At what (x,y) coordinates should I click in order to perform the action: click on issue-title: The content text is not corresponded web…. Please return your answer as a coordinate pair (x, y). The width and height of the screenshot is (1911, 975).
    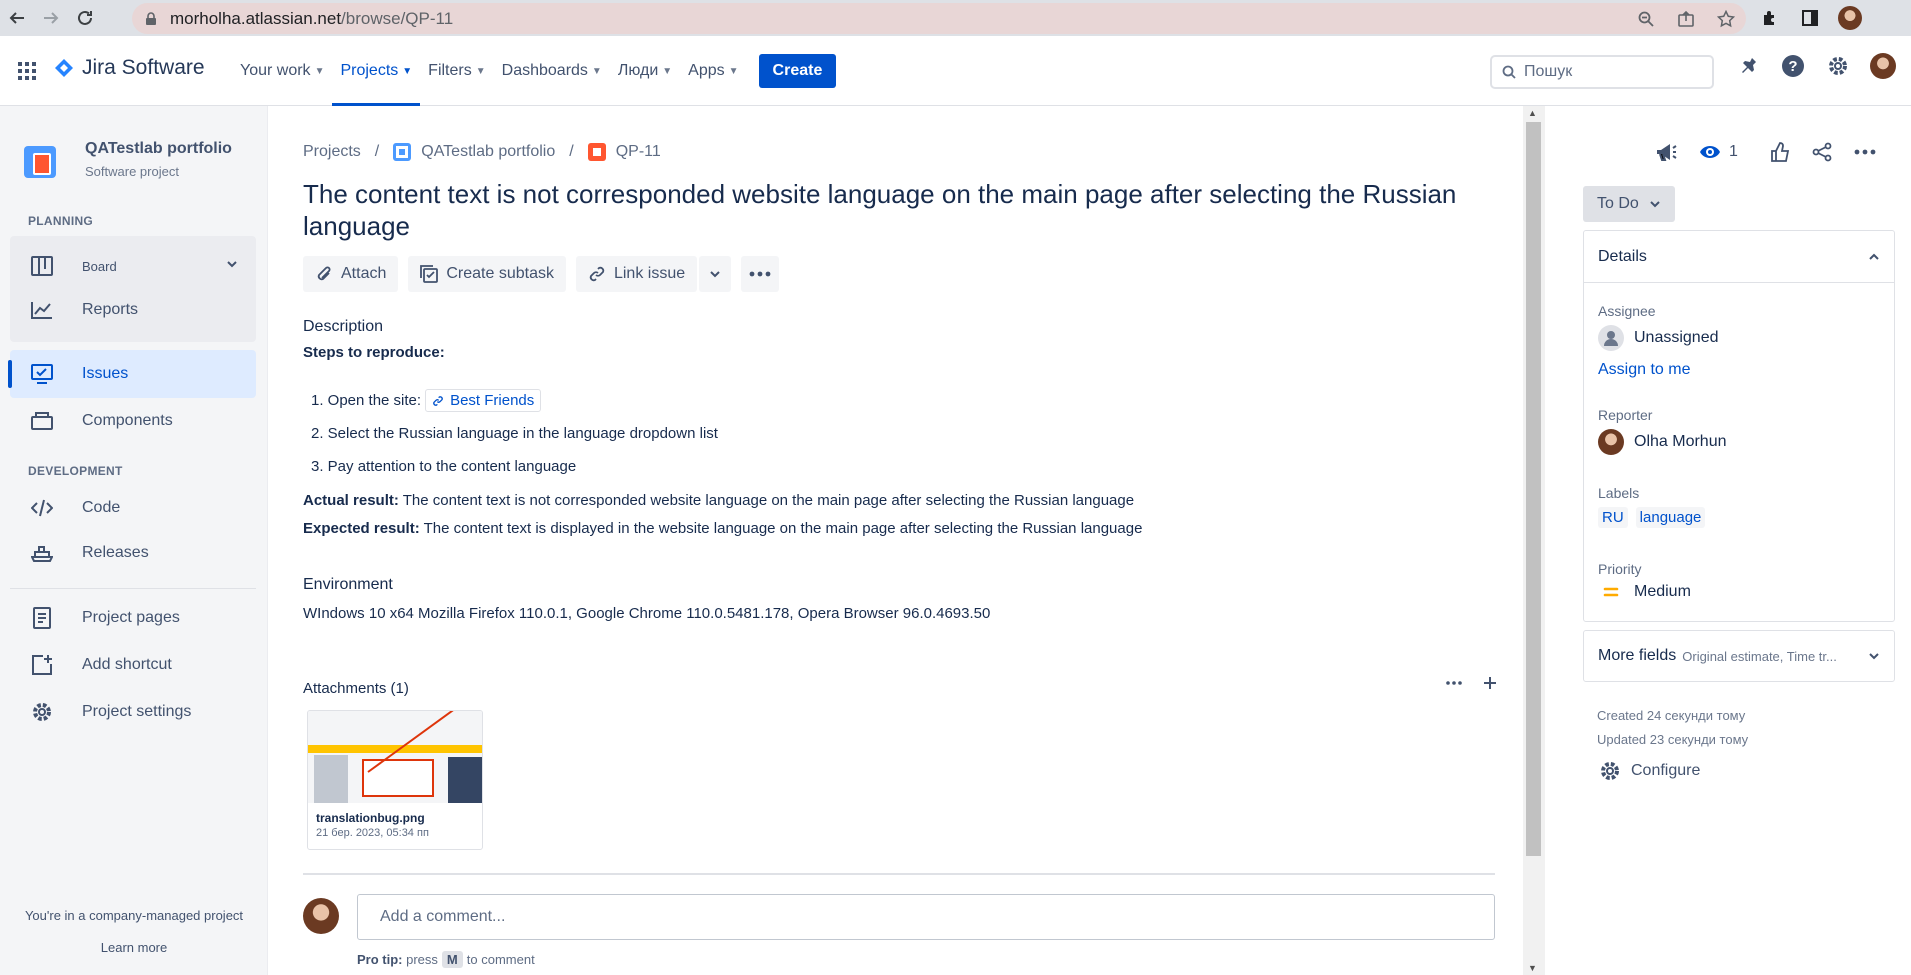
    Looking at the image, I should click on (888, 210).